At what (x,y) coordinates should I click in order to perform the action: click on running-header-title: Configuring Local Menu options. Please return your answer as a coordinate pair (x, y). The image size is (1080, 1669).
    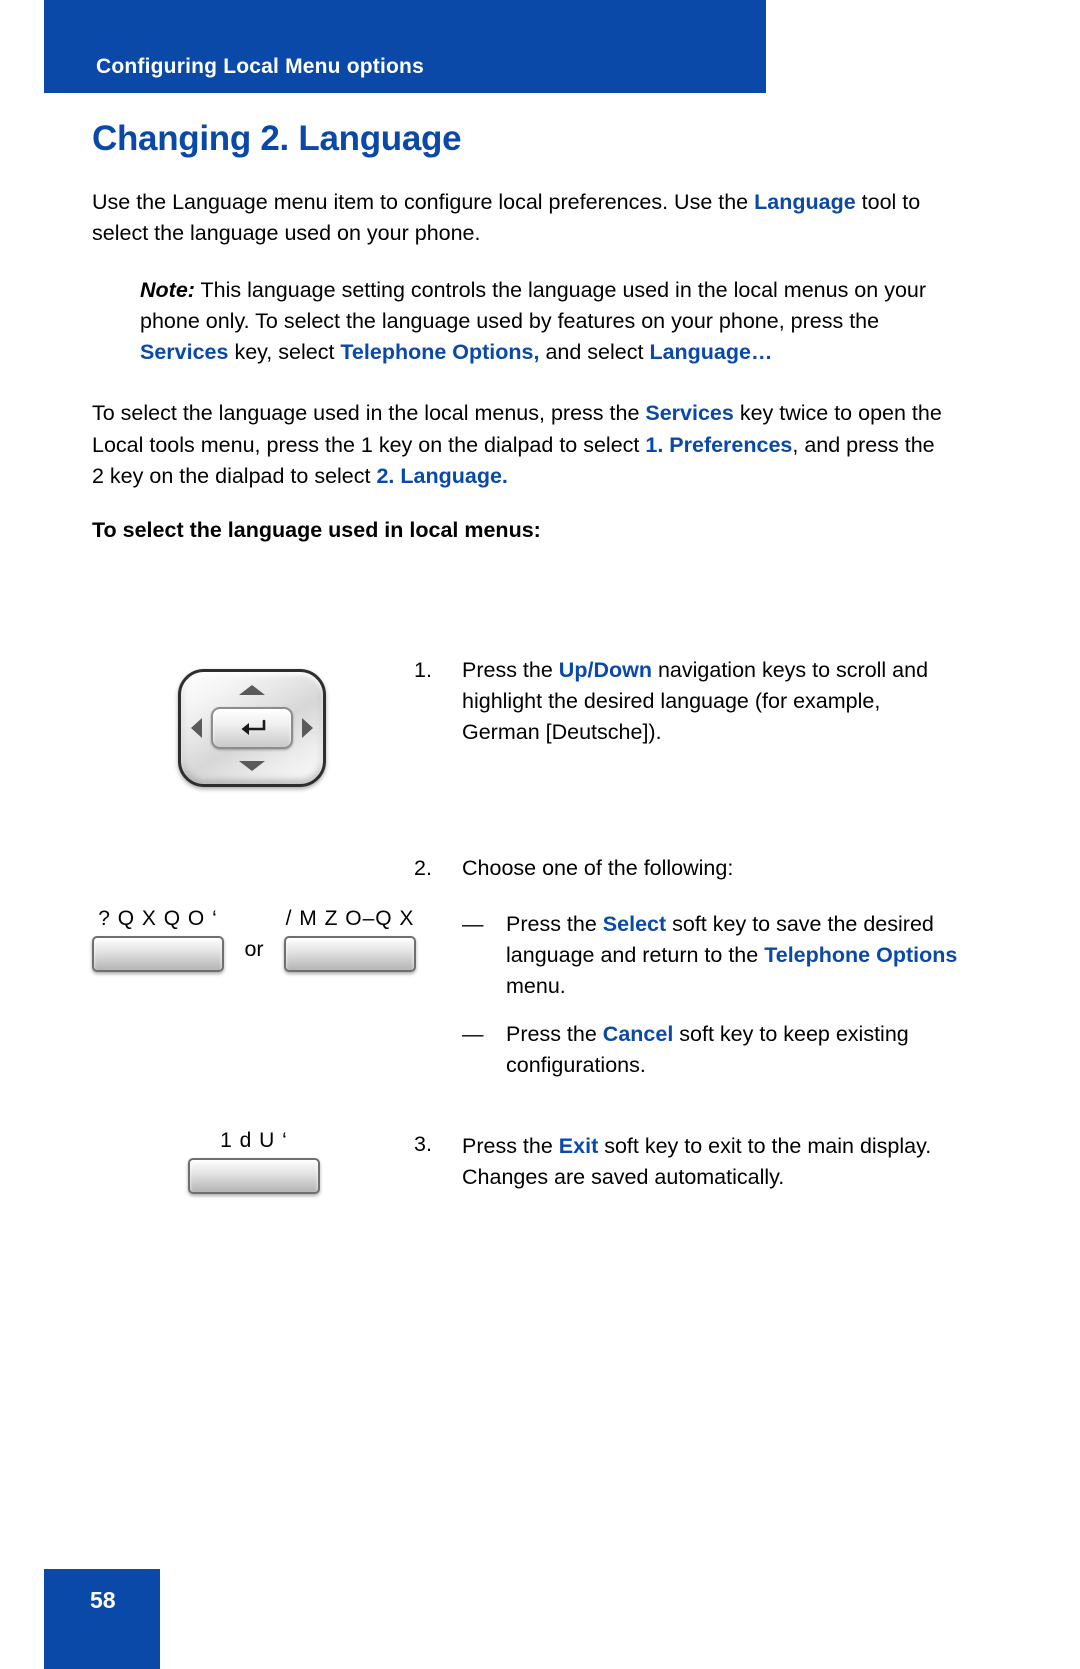
    Looking at the image, I should click on (260, 66).